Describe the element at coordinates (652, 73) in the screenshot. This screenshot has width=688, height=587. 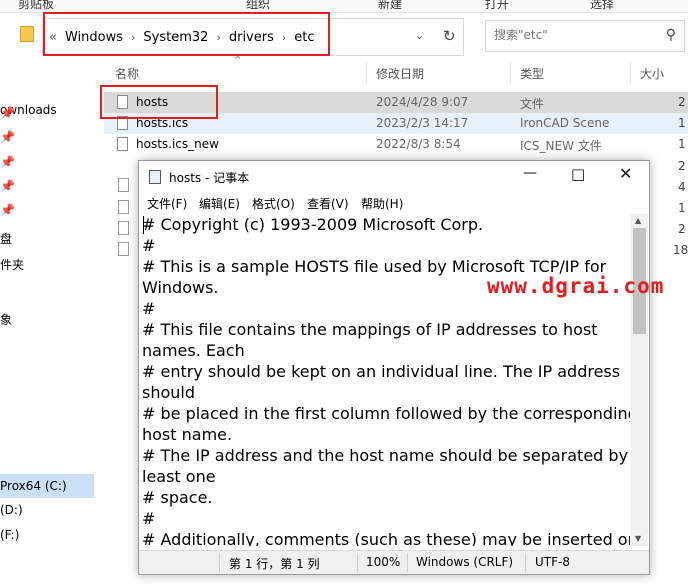
I see `column-header-size: 大小` at that location.